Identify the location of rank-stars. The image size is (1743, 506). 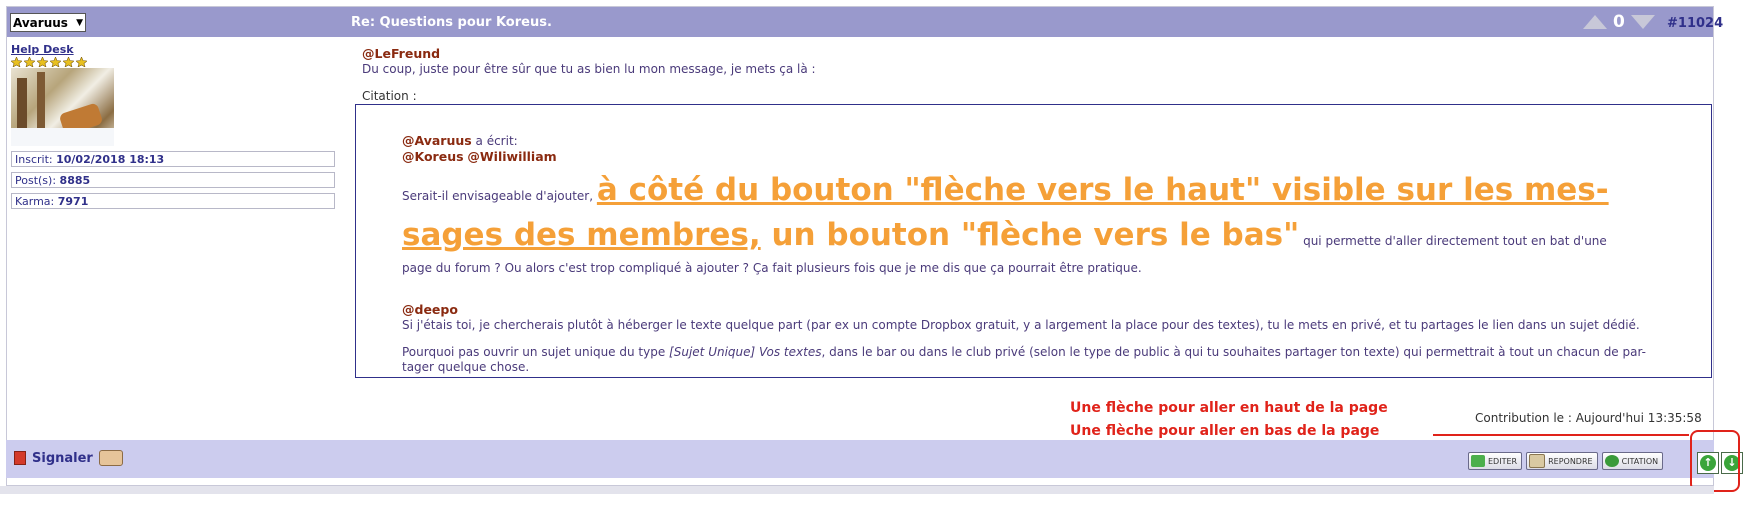
(176, 62).